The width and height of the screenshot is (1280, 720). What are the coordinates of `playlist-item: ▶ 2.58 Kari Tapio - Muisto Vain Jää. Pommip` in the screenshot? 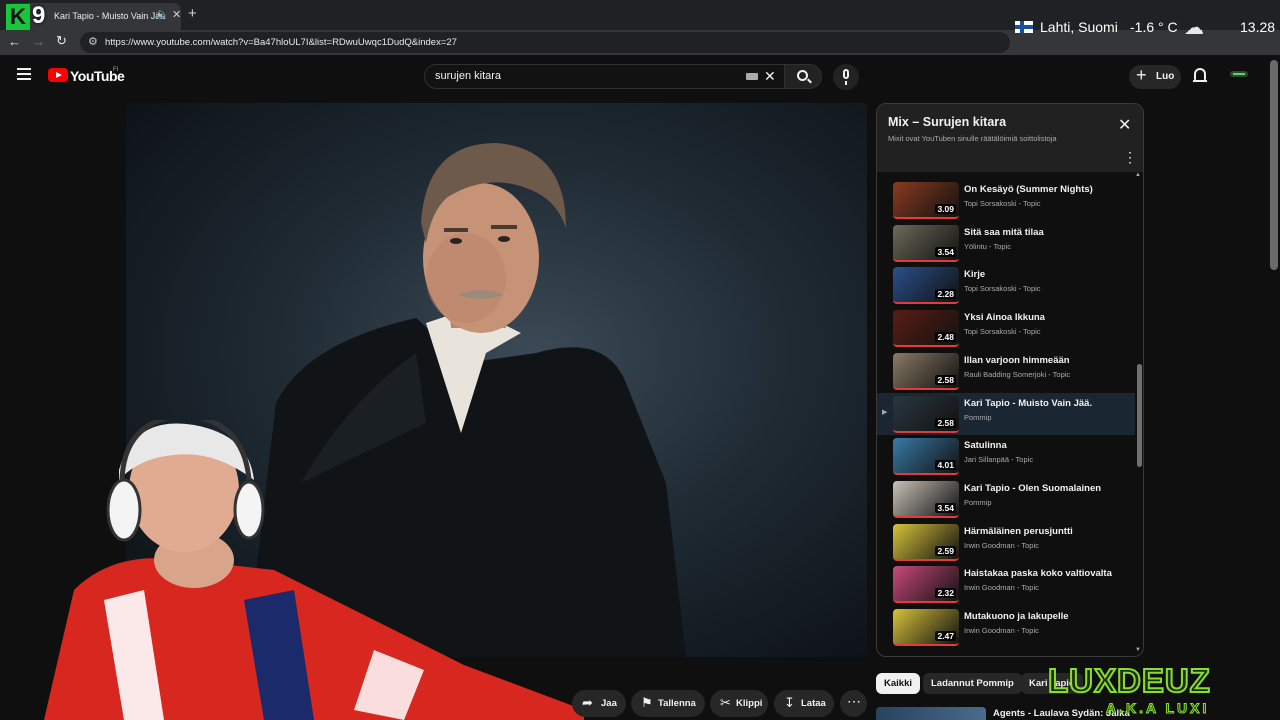 It's located at (1006, 413).